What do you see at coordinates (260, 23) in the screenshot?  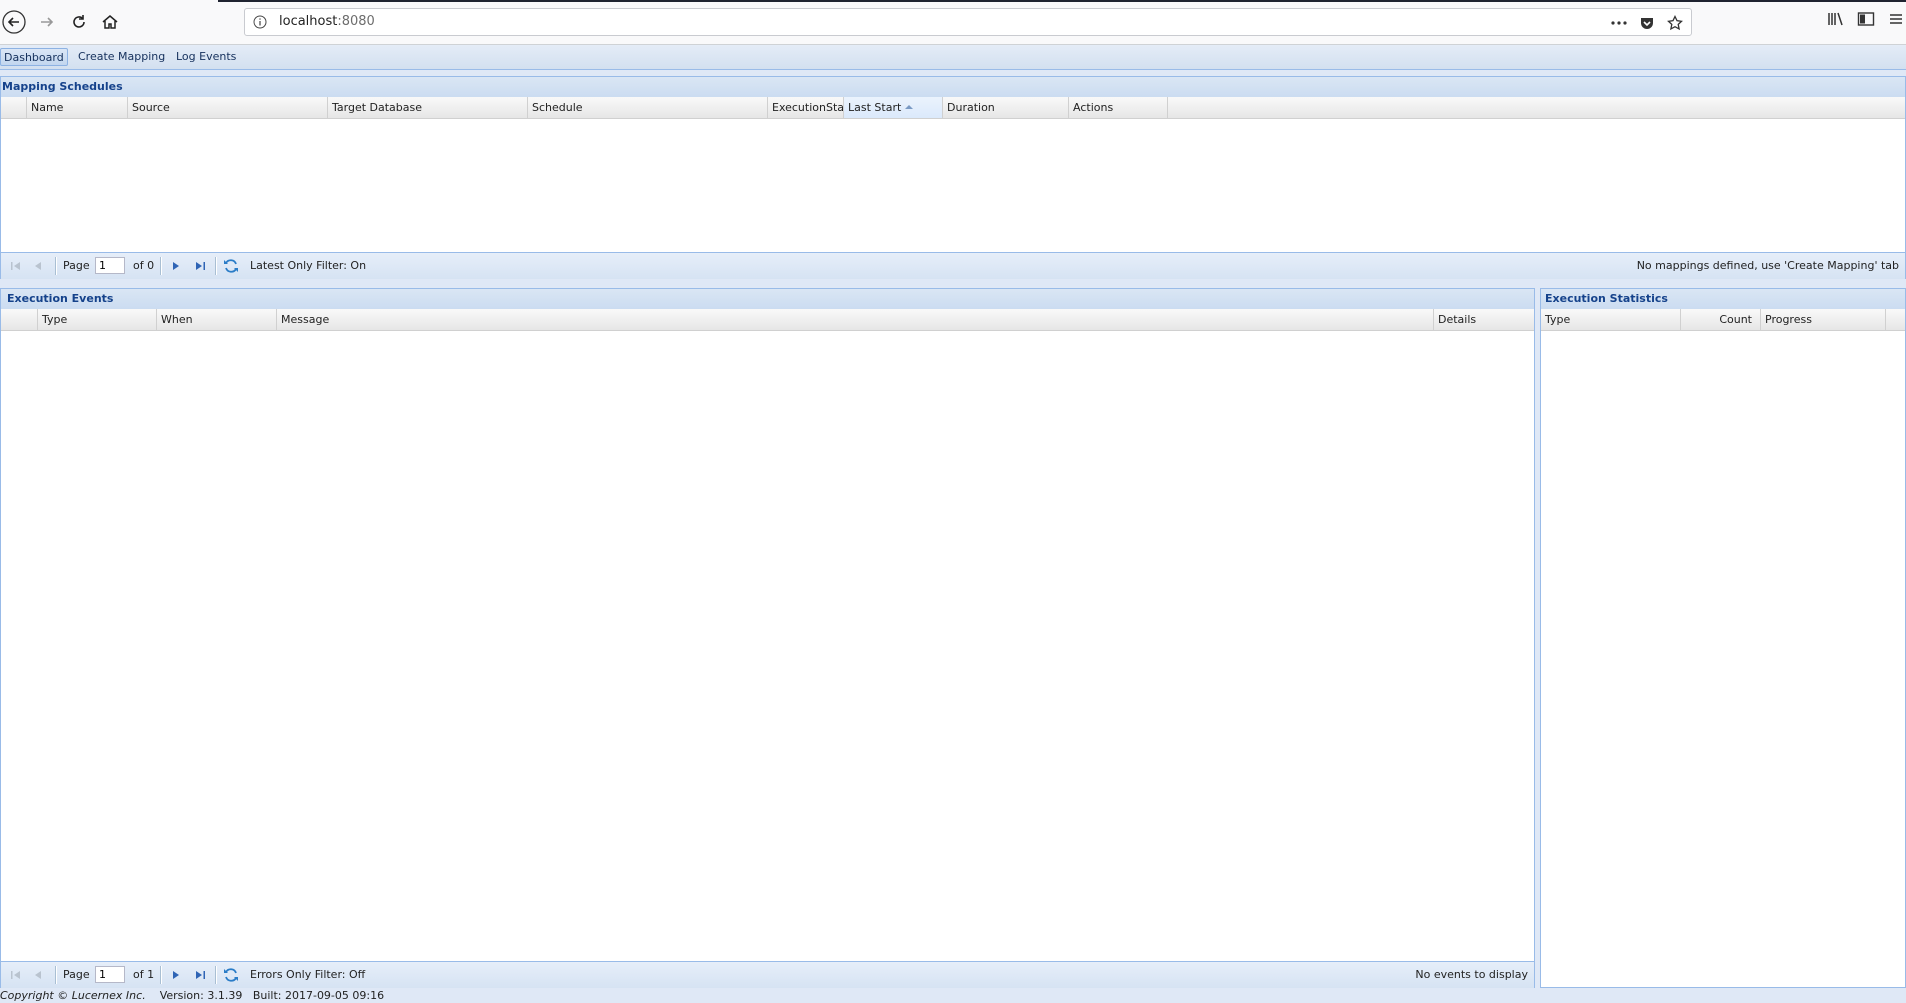 I see `site-info-icon` at bounding box center [260, 23].